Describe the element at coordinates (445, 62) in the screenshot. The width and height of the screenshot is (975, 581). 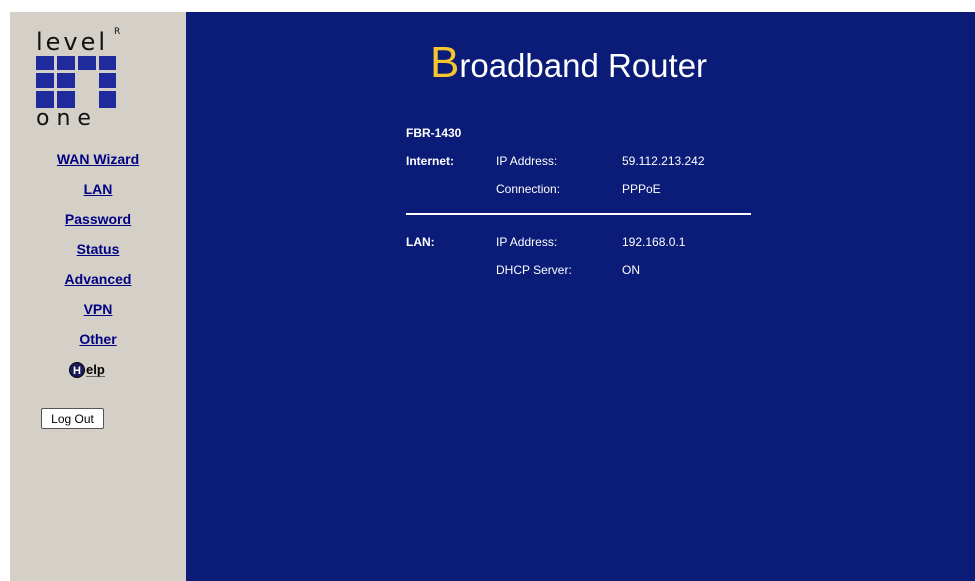
I see `page-title-initial: B` at that location.